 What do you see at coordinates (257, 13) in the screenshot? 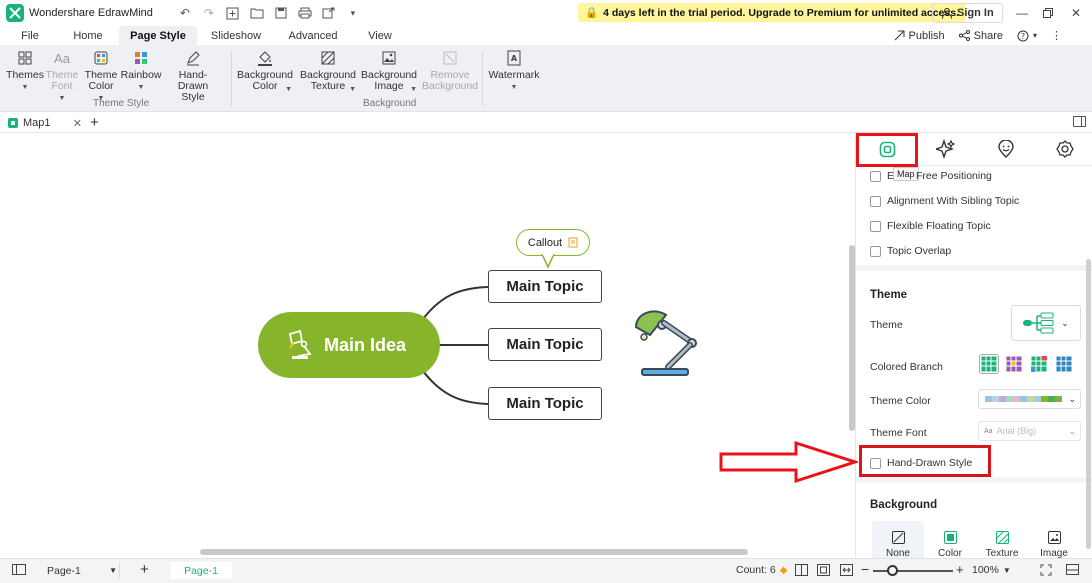
I see `open-folder-icon` at bounding box center [257, 13].